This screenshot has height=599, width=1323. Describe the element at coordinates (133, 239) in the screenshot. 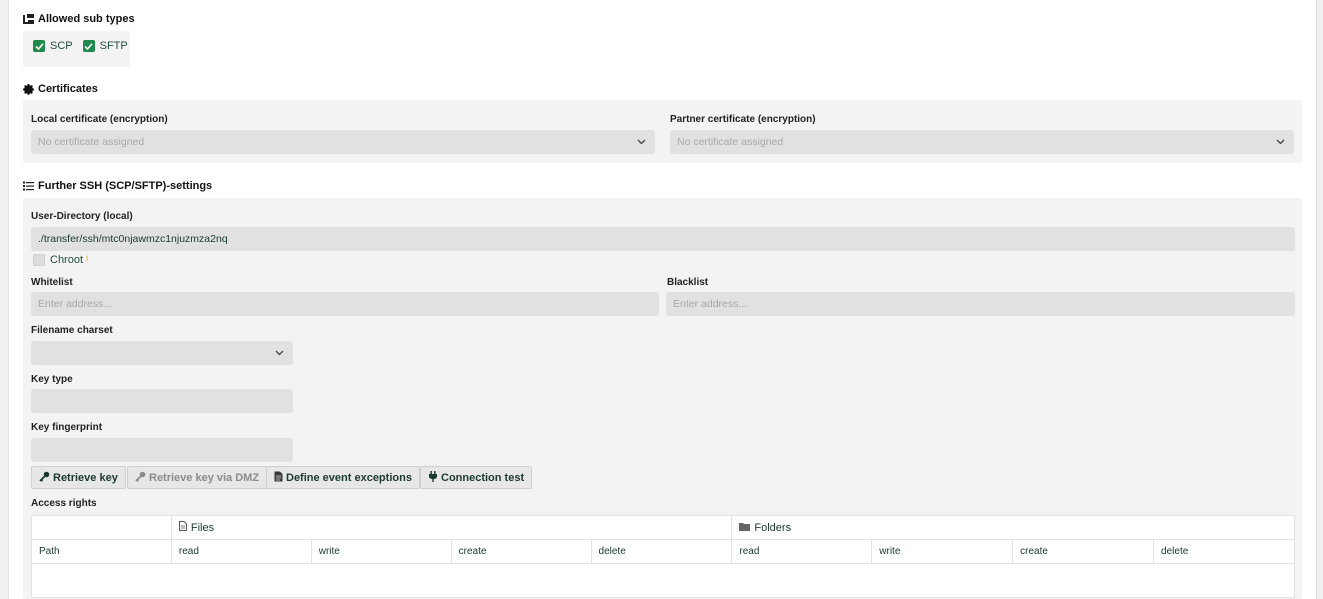

I see `user-directory-value: ./transfer/ssh/mtc0njawmzc1njuzmza2nq` at that location.